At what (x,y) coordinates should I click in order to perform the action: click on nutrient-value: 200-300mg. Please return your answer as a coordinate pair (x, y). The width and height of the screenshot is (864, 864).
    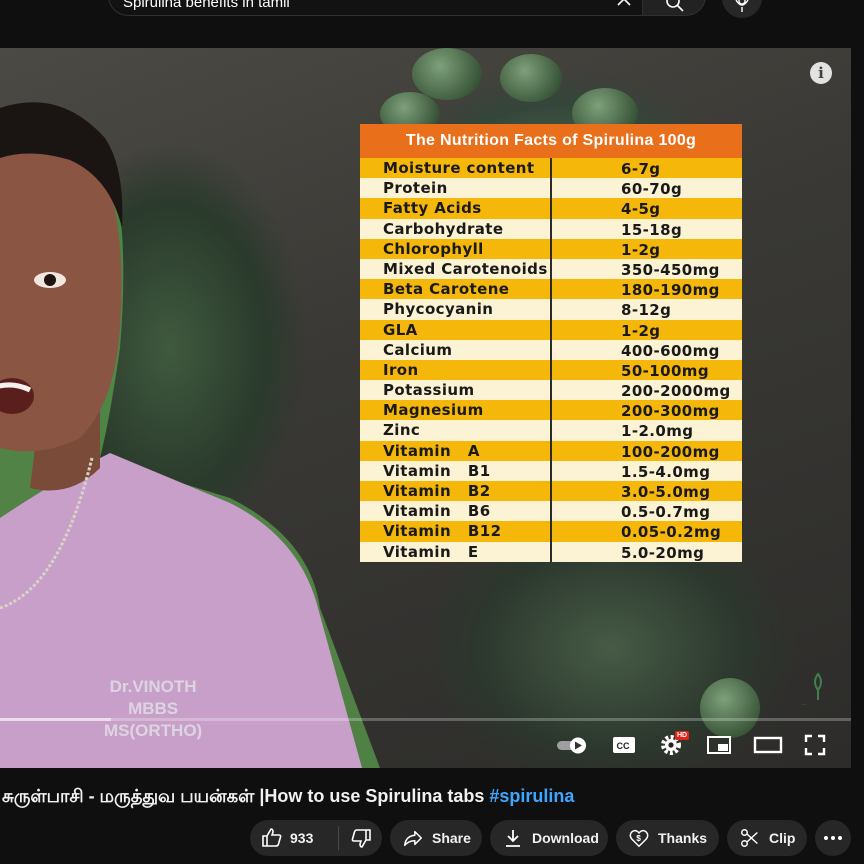
    Looking at the image, I should click on (670, 411).